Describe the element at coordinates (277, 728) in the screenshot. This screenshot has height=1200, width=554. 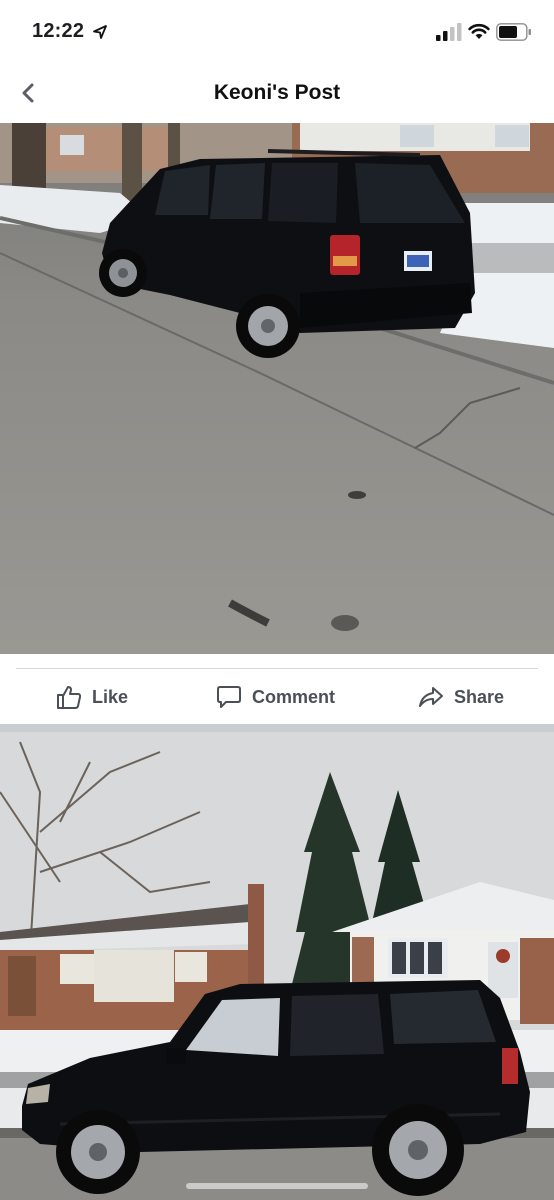
I see `post-separator` at that location.